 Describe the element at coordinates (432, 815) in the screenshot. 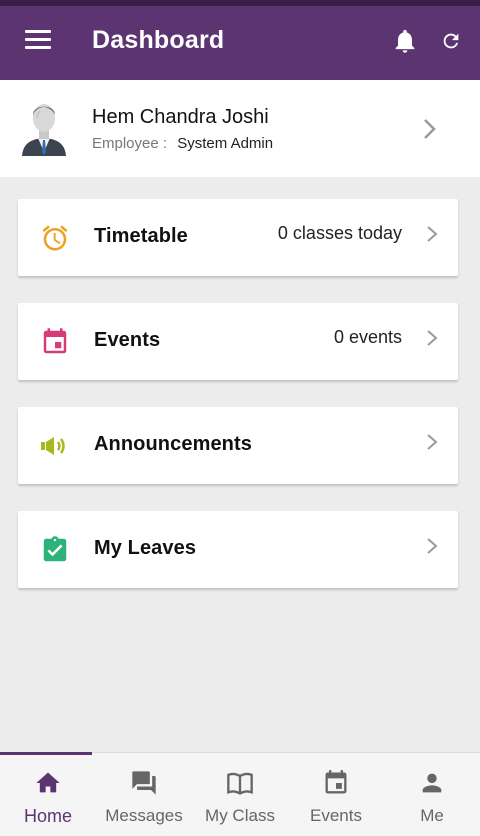

I see `nav-label: Me` at that location.